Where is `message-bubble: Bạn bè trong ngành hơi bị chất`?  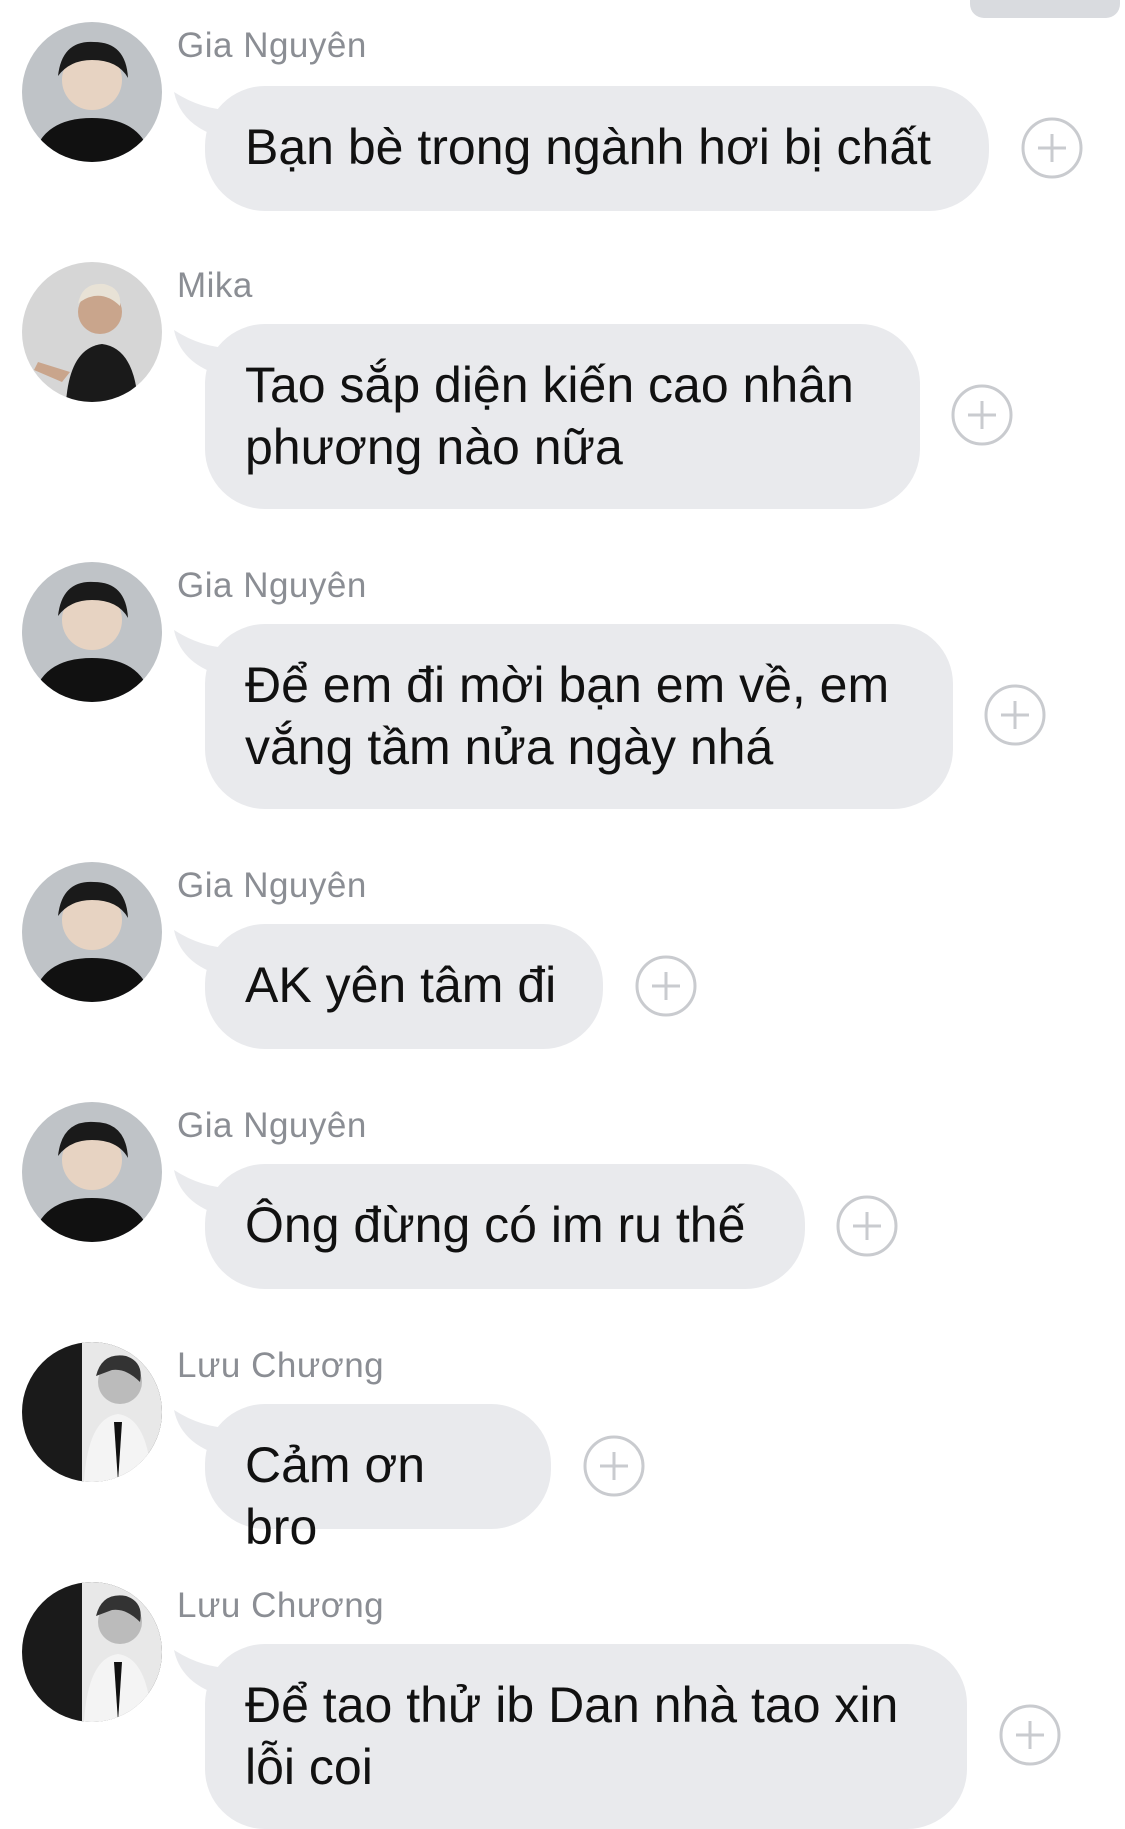 message-bubble: Bạn bè trong ngành hơi bị chất is located at coordinates (597, 148).